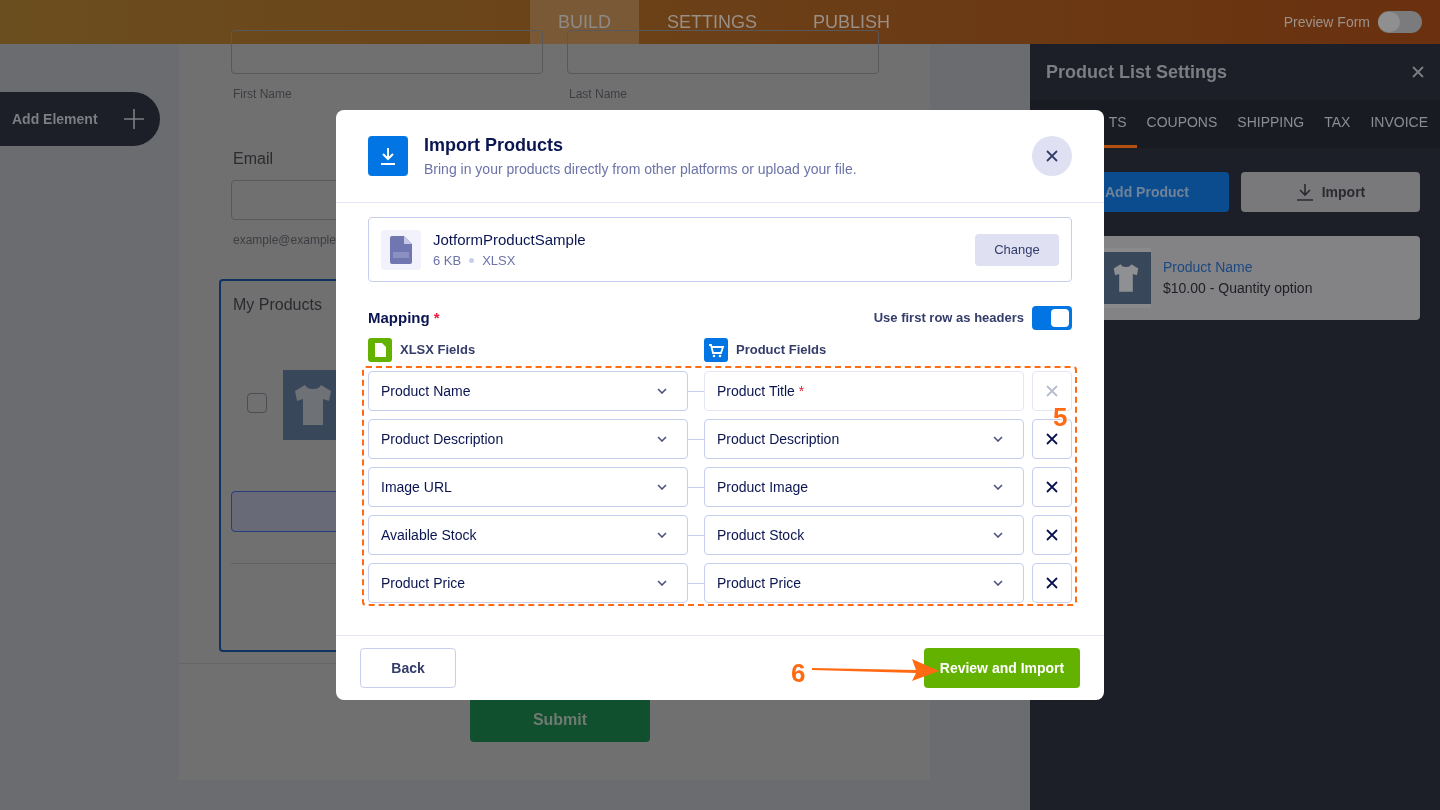 This screenshot has width=1440, height=810. Describe the element at coordinates (528, 535) in the screenshot. I see `source-field-select: Available Stock` at that location.